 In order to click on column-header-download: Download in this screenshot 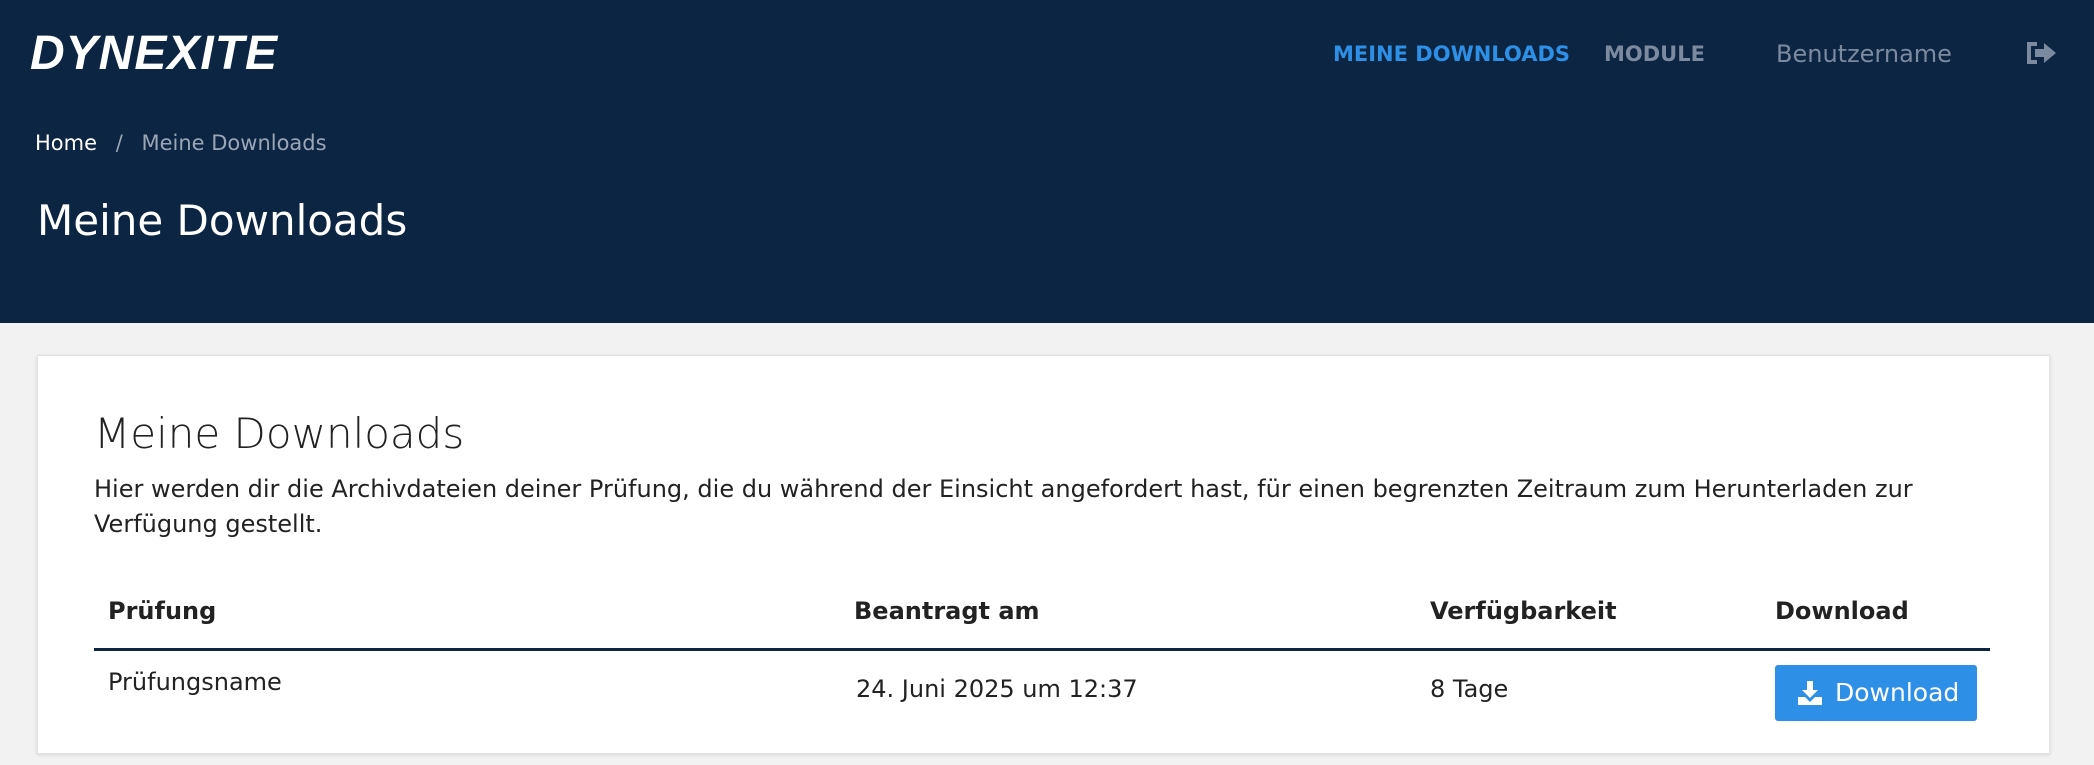, I will do `click(1842, 611)`.